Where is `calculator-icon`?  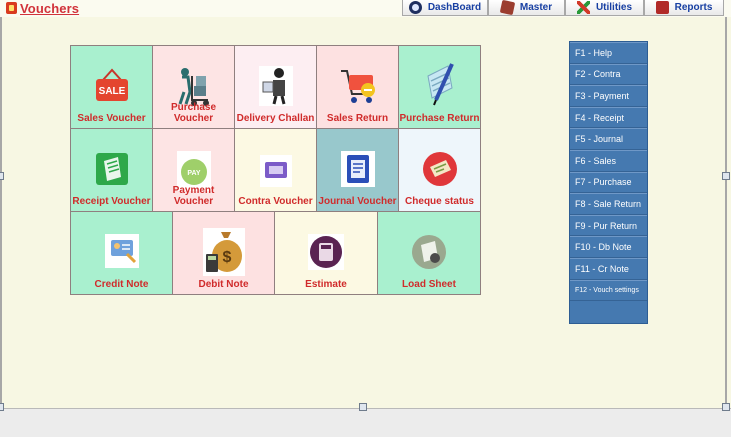 calculator-icon is located at coordinates (326, 252).